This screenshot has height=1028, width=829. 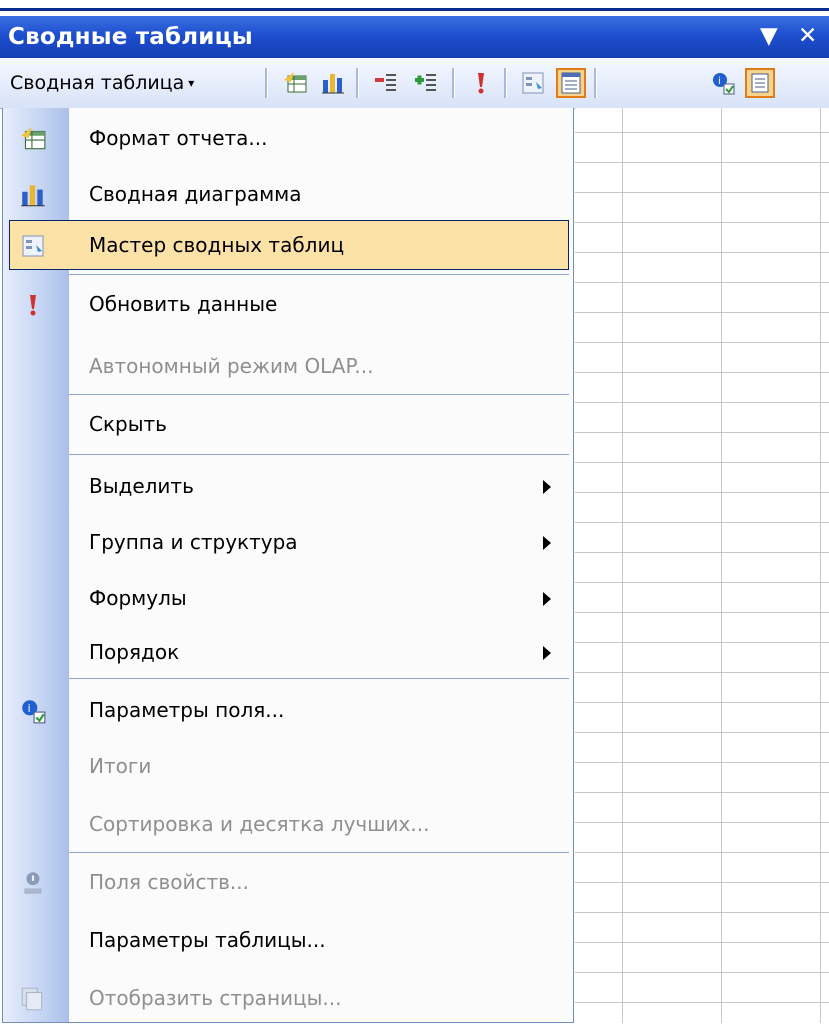 I want to click on pivot-table-menu-label: Сводная таблица, so click(x=97, y=83).